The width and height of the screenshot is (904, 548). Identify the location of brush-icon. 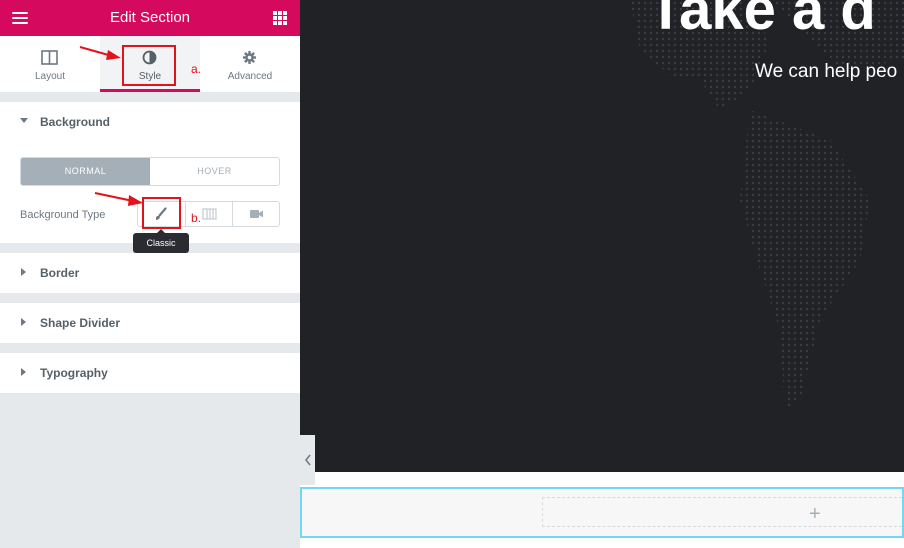
(161, 213).